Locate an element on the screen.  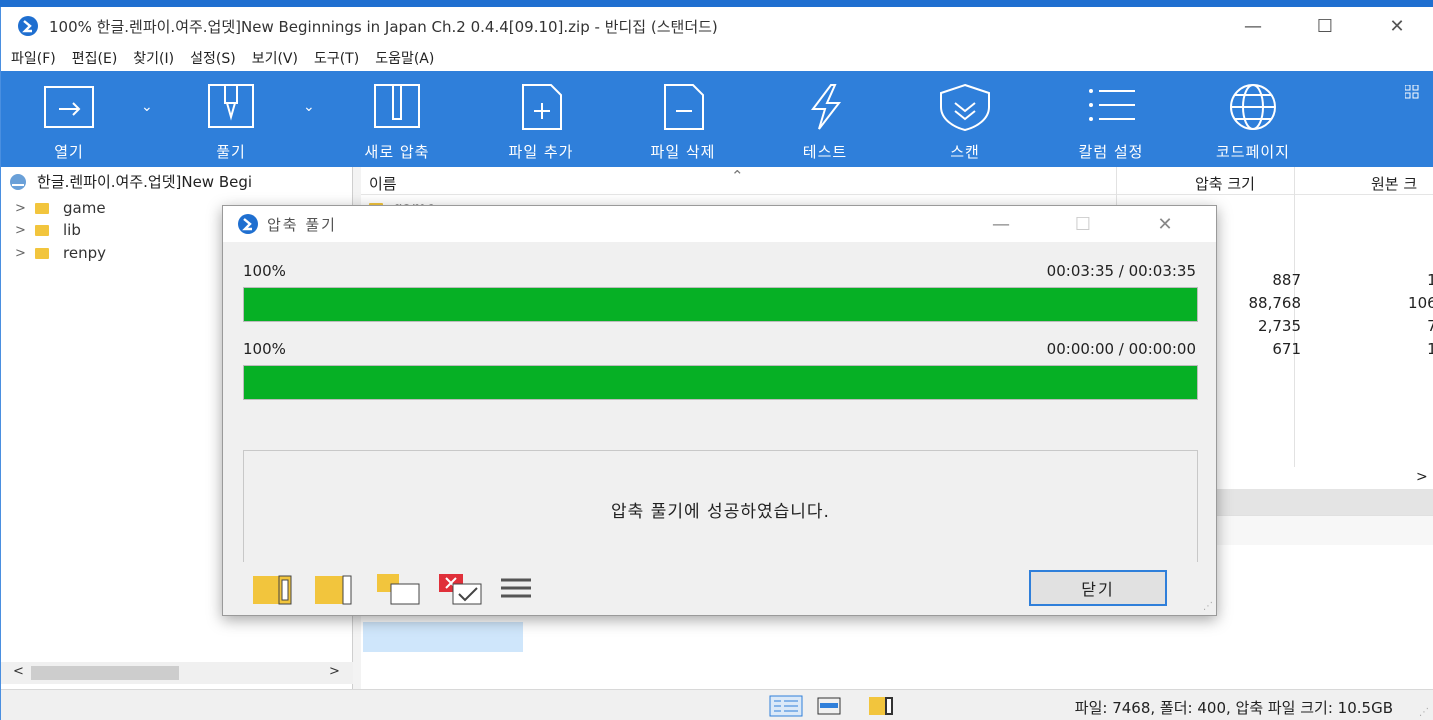
add-file-icon is located at coordinates (542, 107).